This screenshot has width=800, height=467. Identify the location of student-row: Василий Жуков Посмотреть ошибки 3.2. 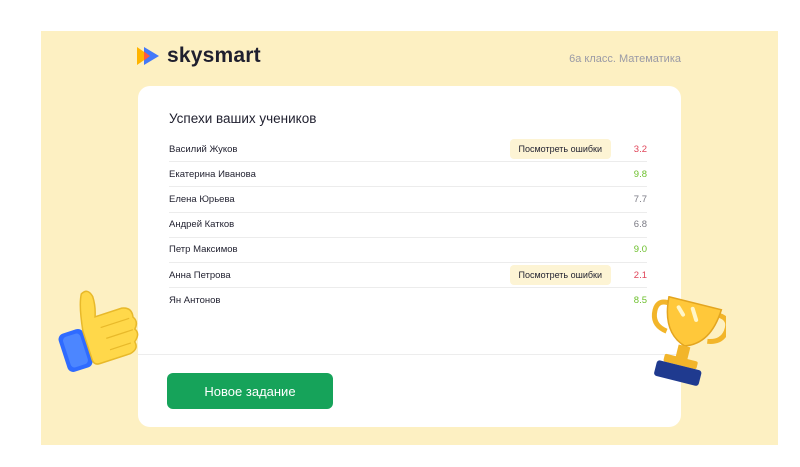
(408, 150).